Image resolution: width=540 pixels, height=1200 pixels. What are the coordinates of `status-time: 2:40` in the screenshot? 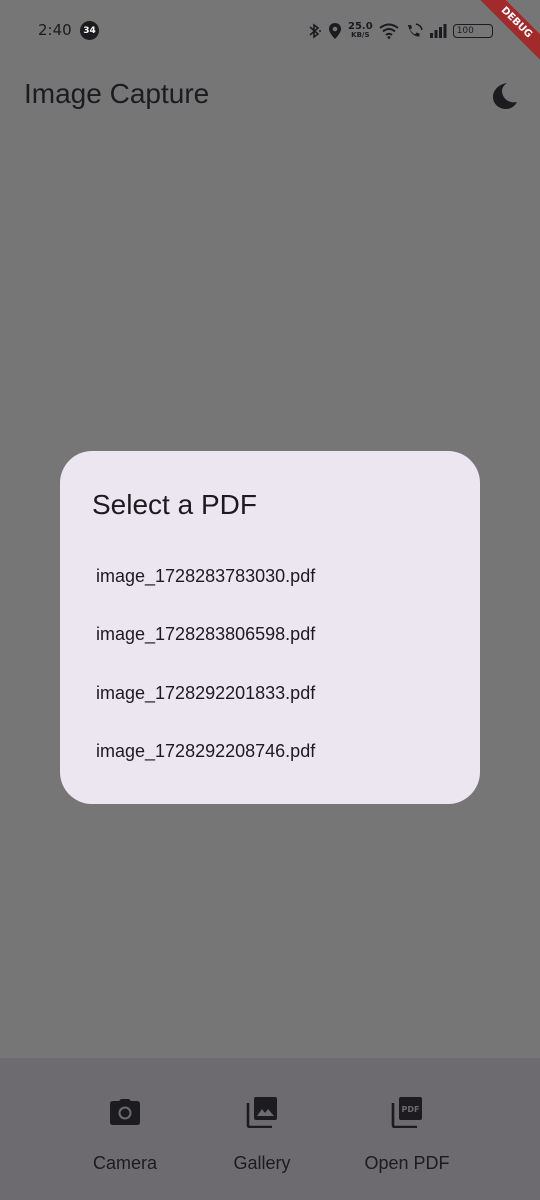 It's located at (55, 30).